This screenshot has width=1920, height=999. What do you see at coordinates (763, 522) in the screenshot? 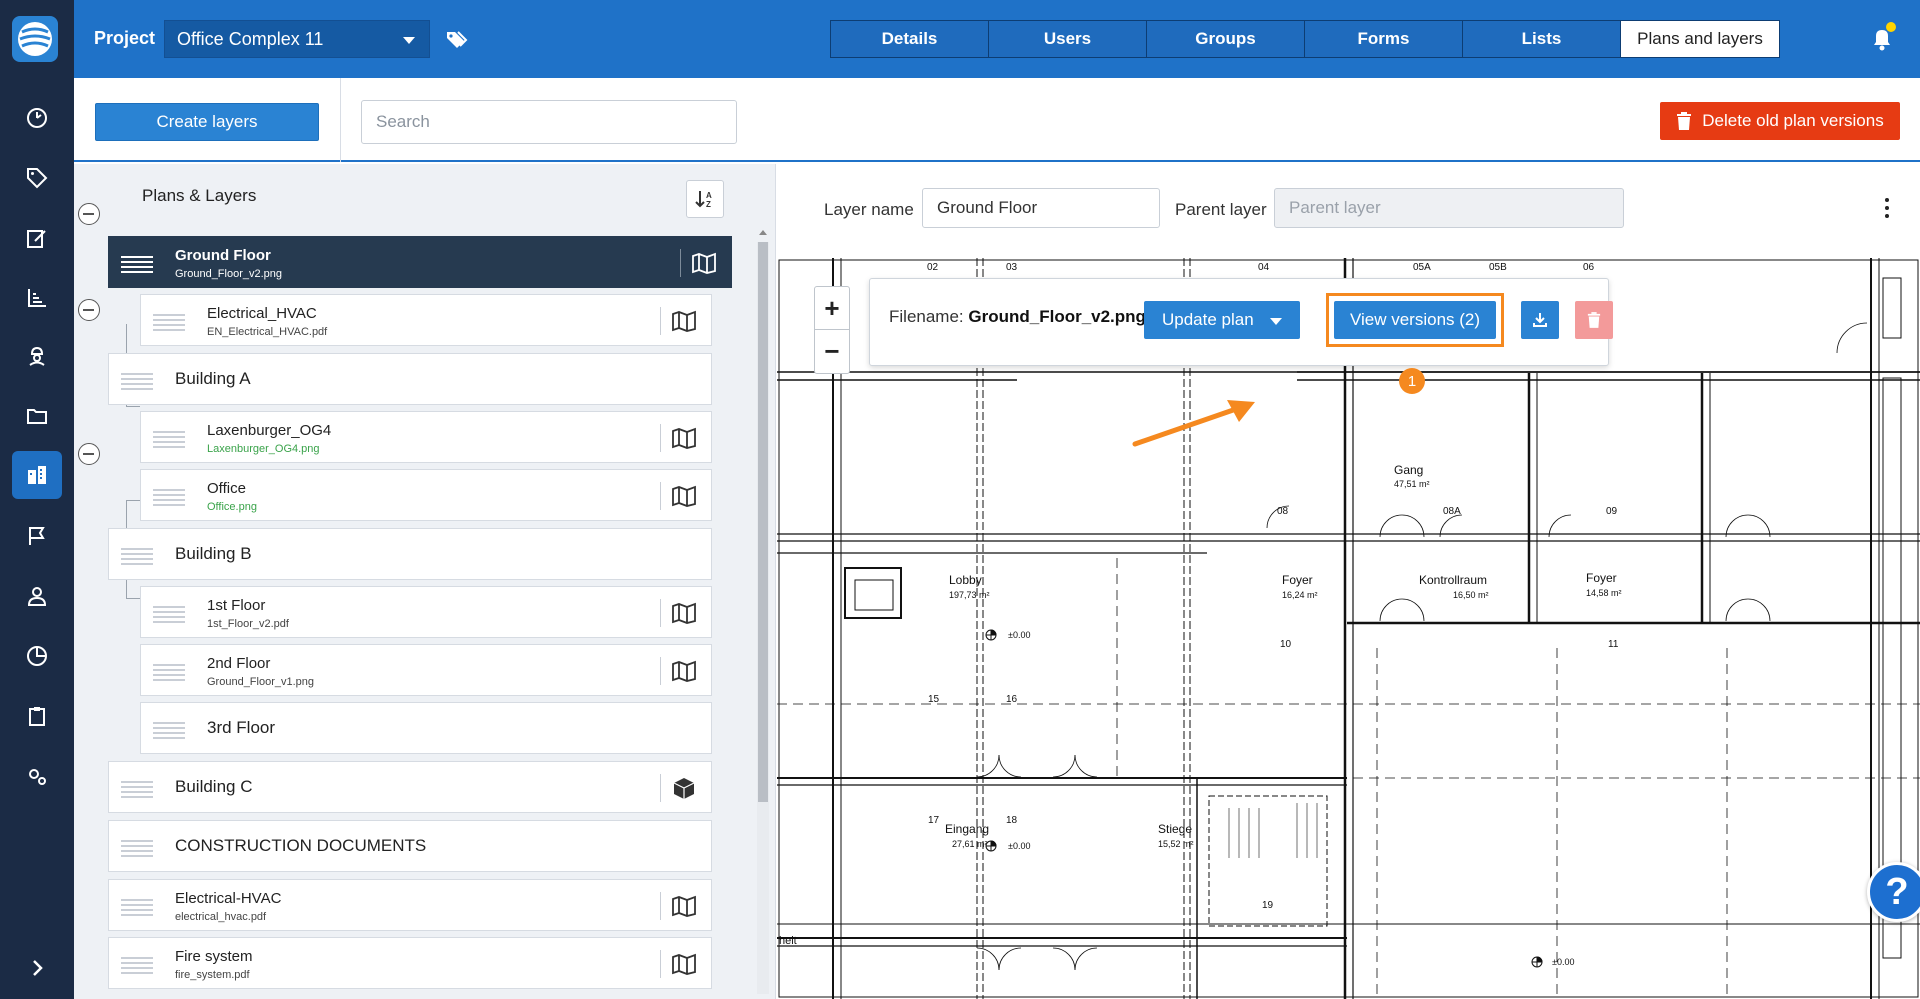
I see `scroll-thumb` at bounding box center [763, 522].